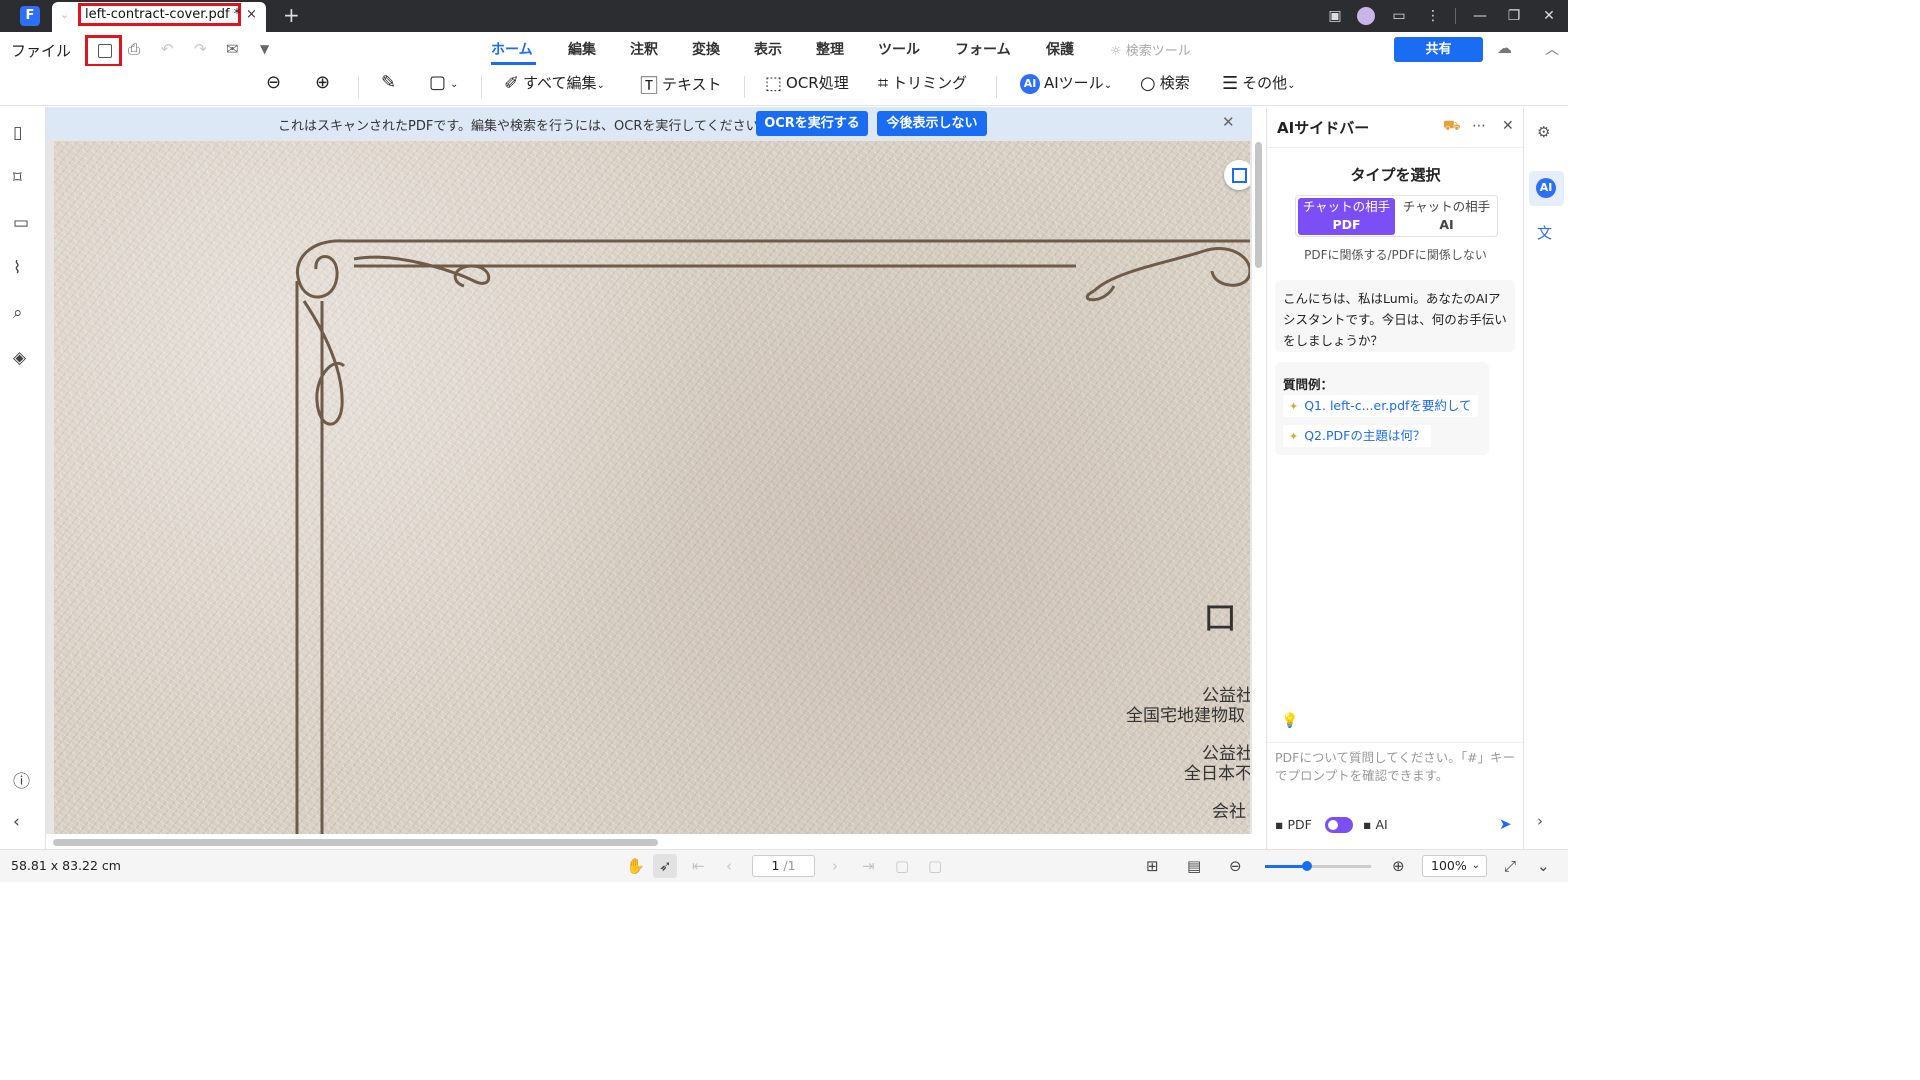 The height and width of the screenshot is (1080, 1920). What do you see at coordinates (355, 842) in the screenshot?
I see `horizontal-scrollbar` at bounding box center [355, 842].